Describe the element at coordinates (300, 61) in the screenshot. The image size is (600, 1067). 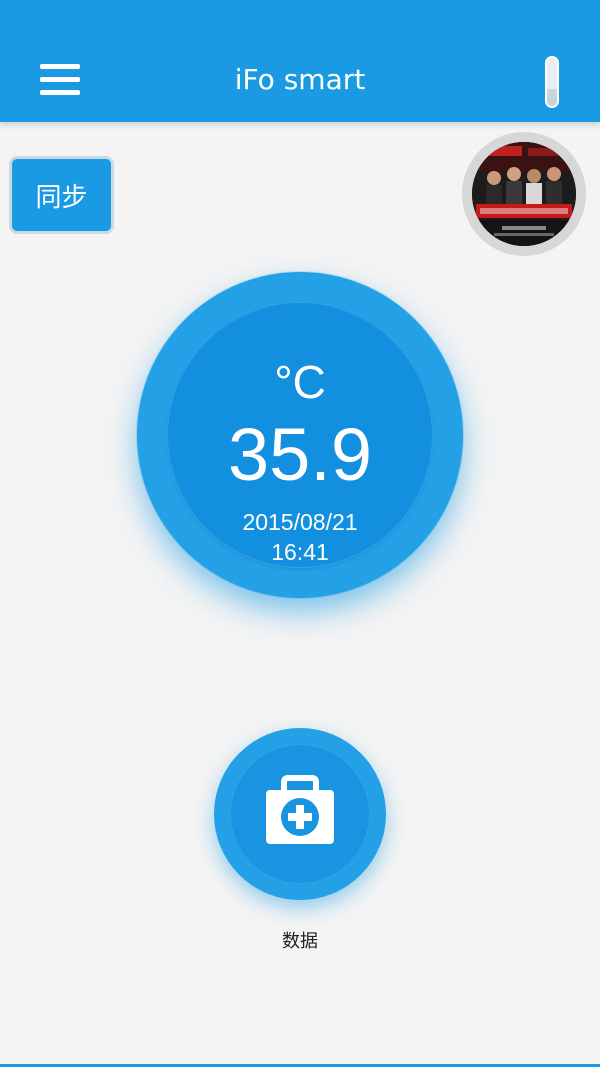
I see `app-header: iFo smart` at that location.